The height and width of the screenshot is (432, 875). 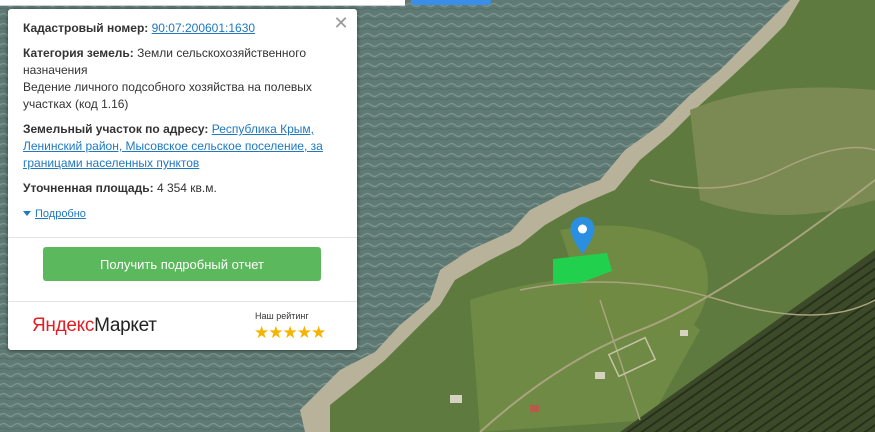 I want to click on details-link: Подробно, so click(x=60, y=214).